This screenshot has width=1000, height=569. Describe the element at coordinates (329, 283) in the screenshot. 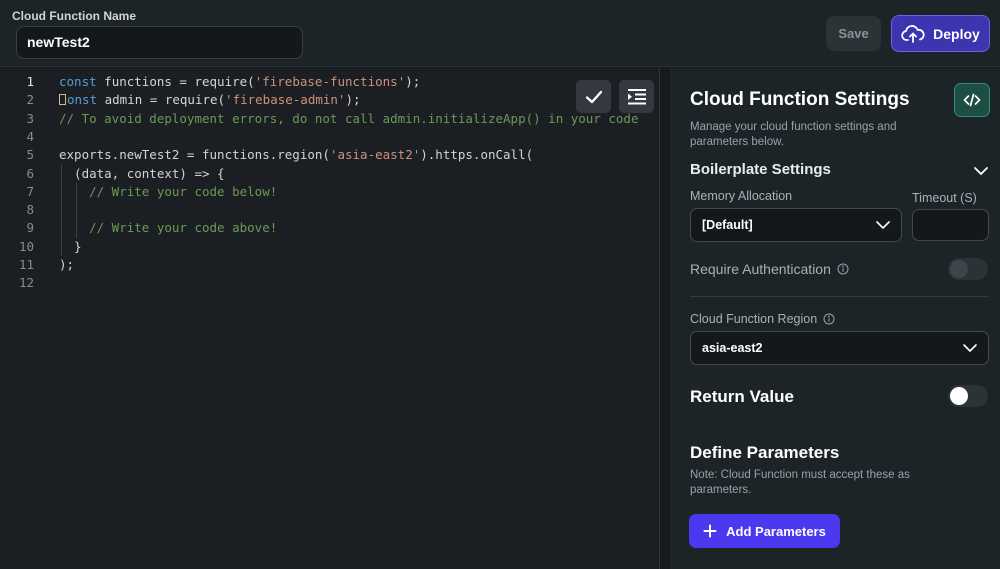

I see `code-line: 12` at that location.